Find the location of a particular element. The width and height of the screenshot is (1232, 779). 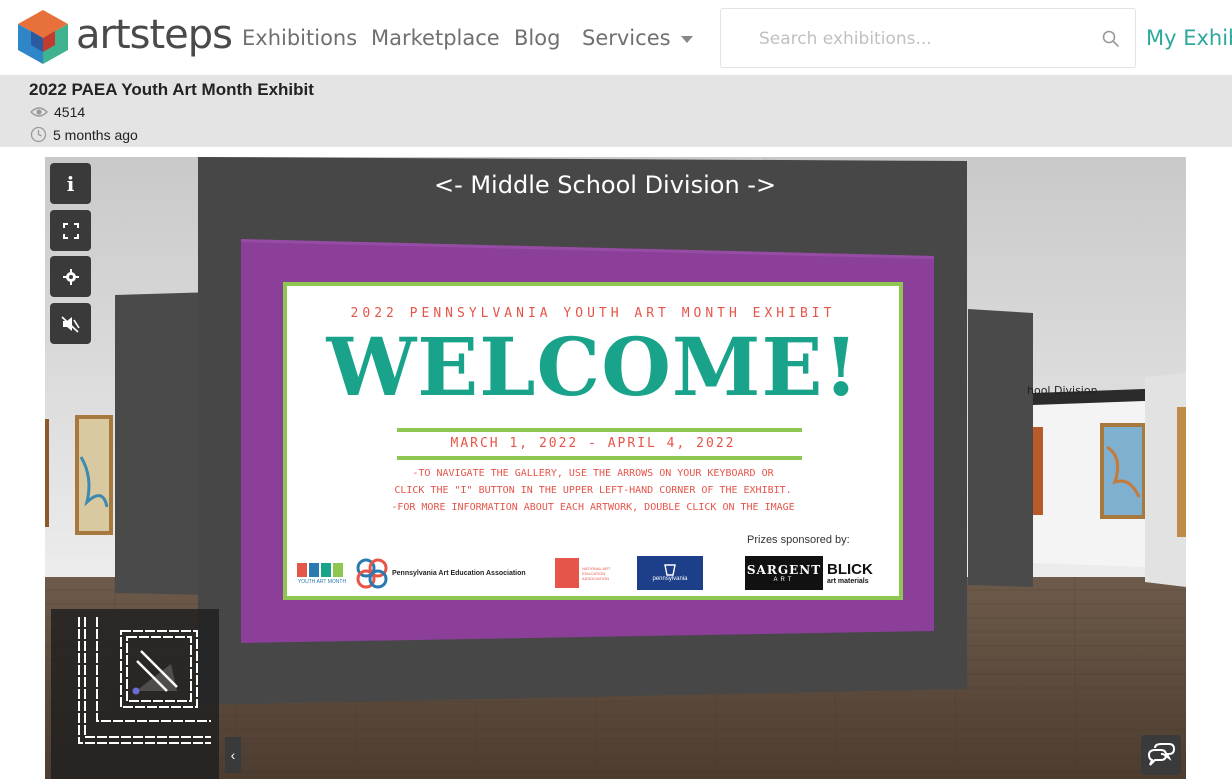

views-row: 4514 is located at coordinates (57, 112).